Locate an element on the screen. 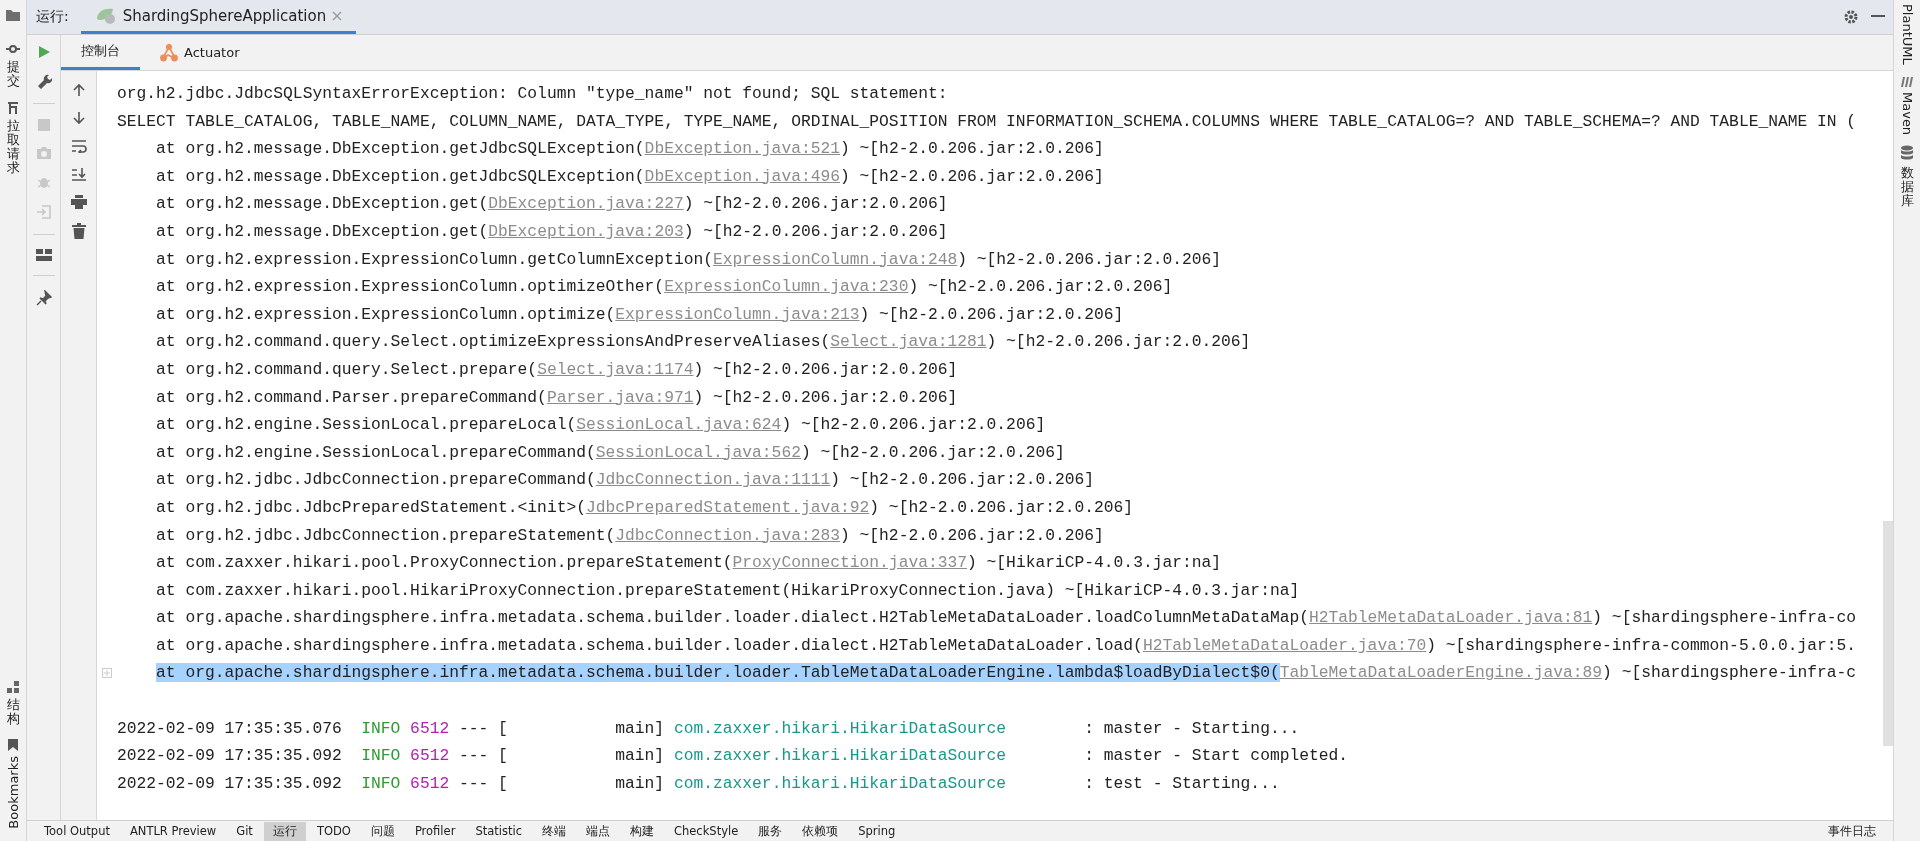  stack-trace-text: at org.h2.jdbc.JdbcConnection.prepareCommand( is located at coordinates (376, 480).